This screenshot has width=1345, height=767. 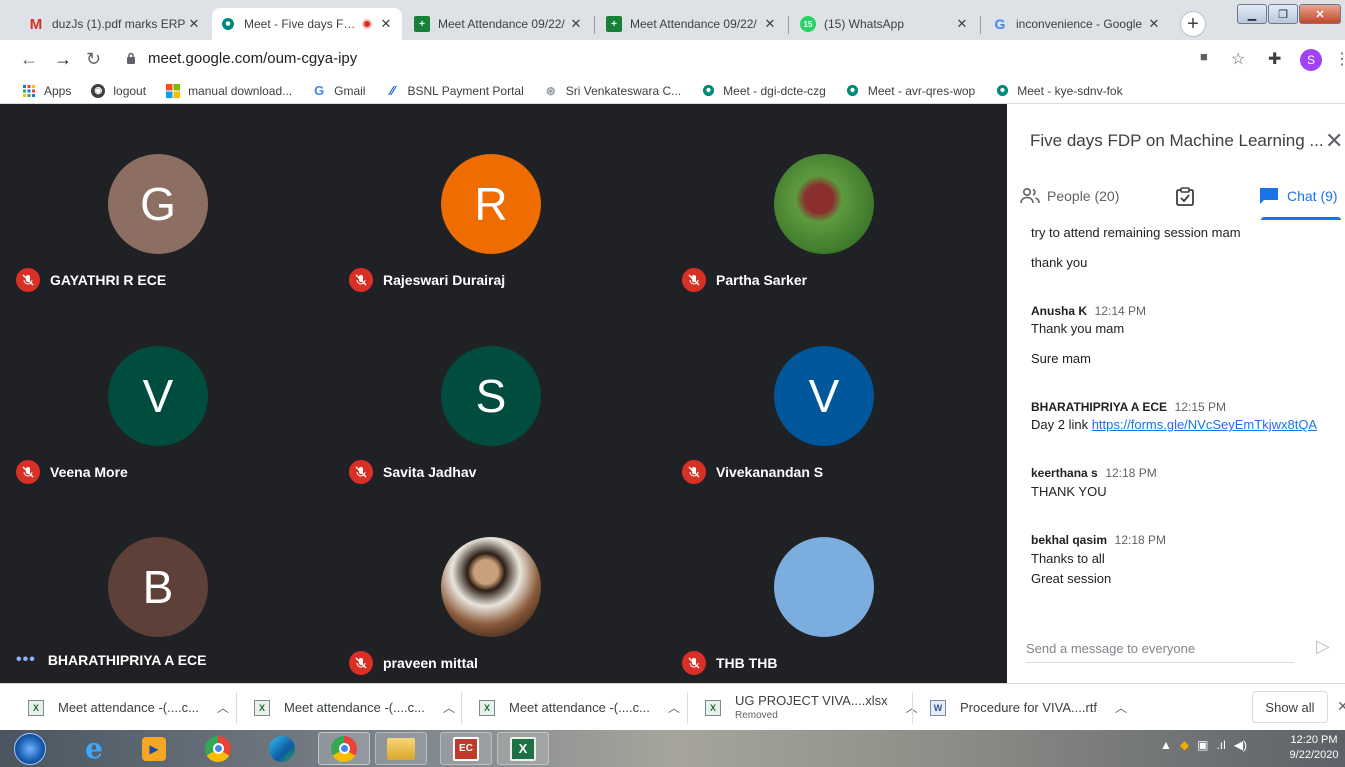 What do you see at coordinates (1323, 646) in the screenshot?
I see `send-message-icon: ▷` at bounding box center [1323, 646].